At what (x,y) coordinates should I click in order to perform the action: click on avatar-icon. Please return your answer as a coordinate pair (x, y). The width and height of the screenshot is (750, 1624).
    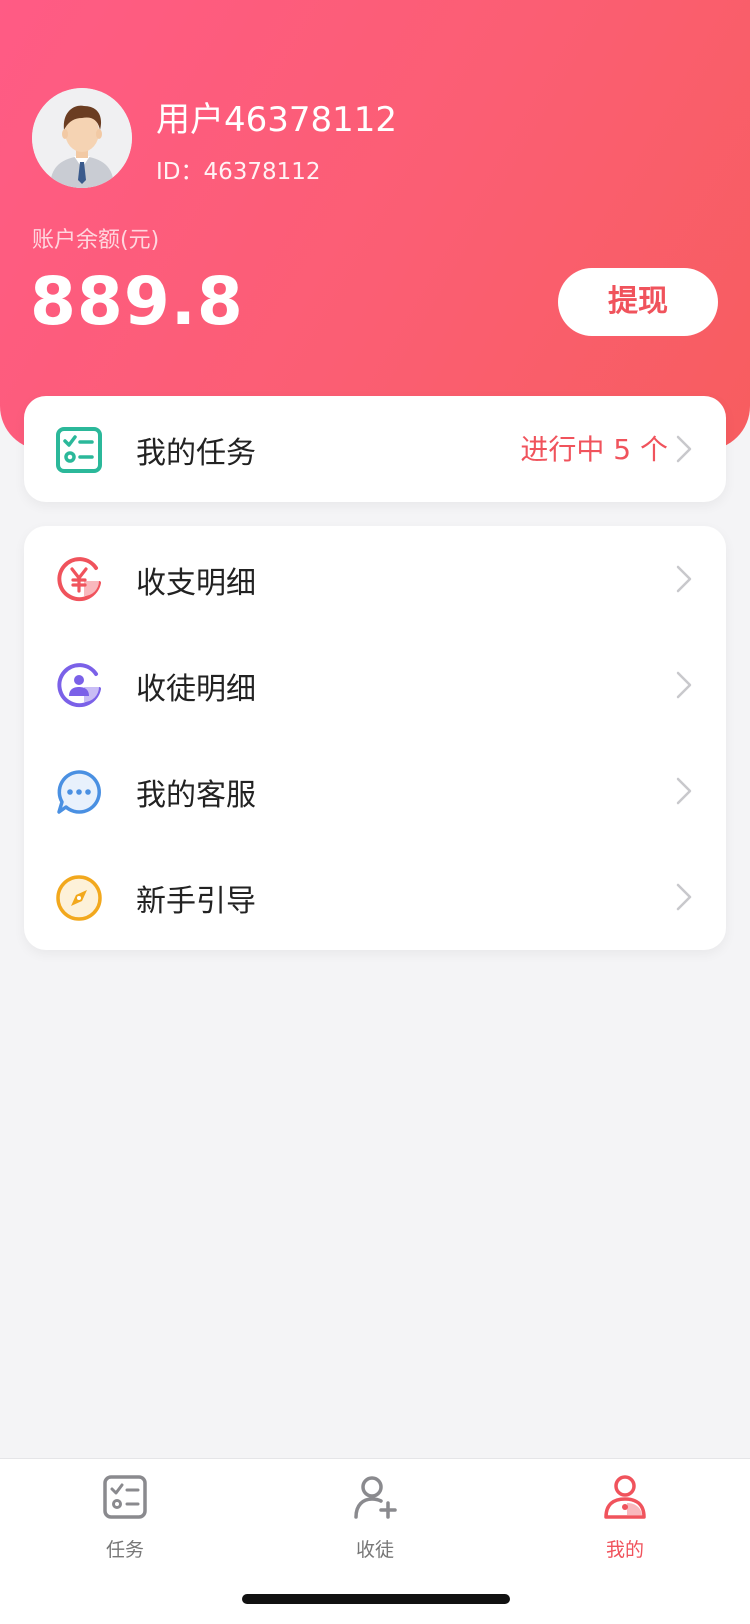
    Looking at the image, I should click on (82, 138).